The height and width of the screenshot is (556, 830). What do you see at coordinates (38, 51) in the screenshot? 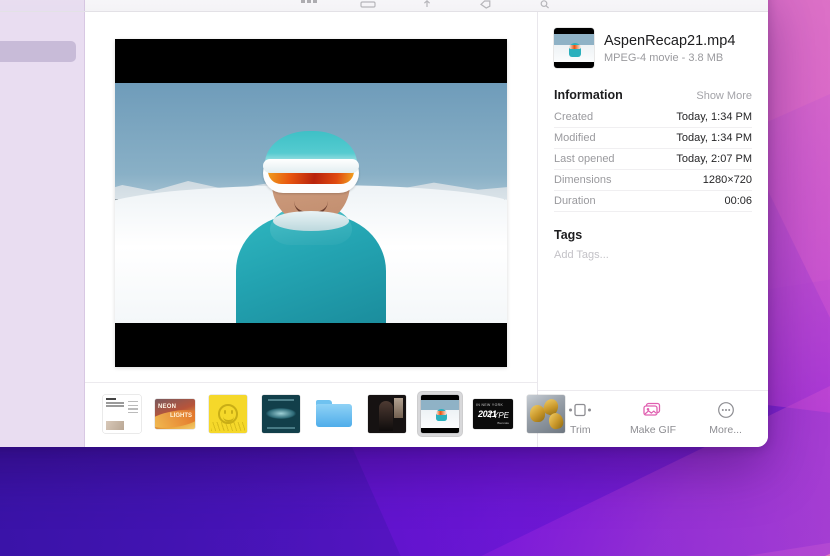
I see `sidebar-item-icloud-drive: iCloud Drive` at bounding box center [38, 51].